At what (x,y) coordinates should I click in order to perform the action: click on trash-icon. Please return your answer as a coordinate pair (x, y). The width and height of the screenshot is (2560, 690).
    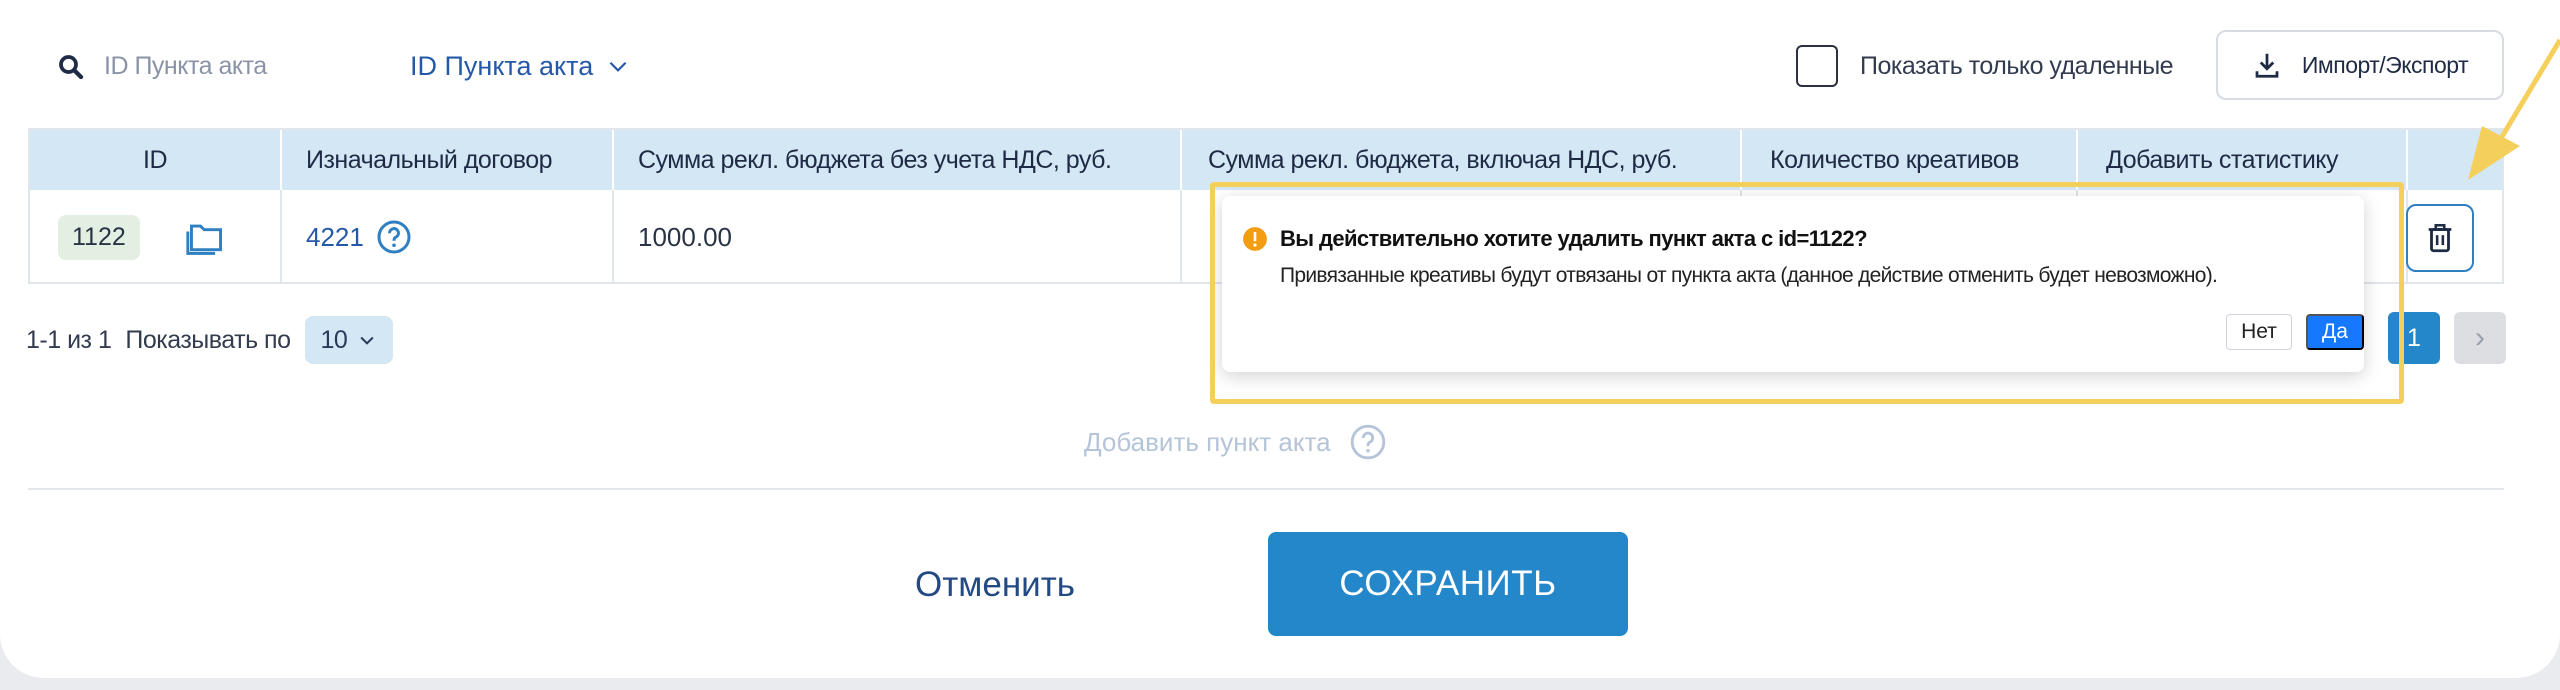
    Looking at the image, I should click on (2440, 238).